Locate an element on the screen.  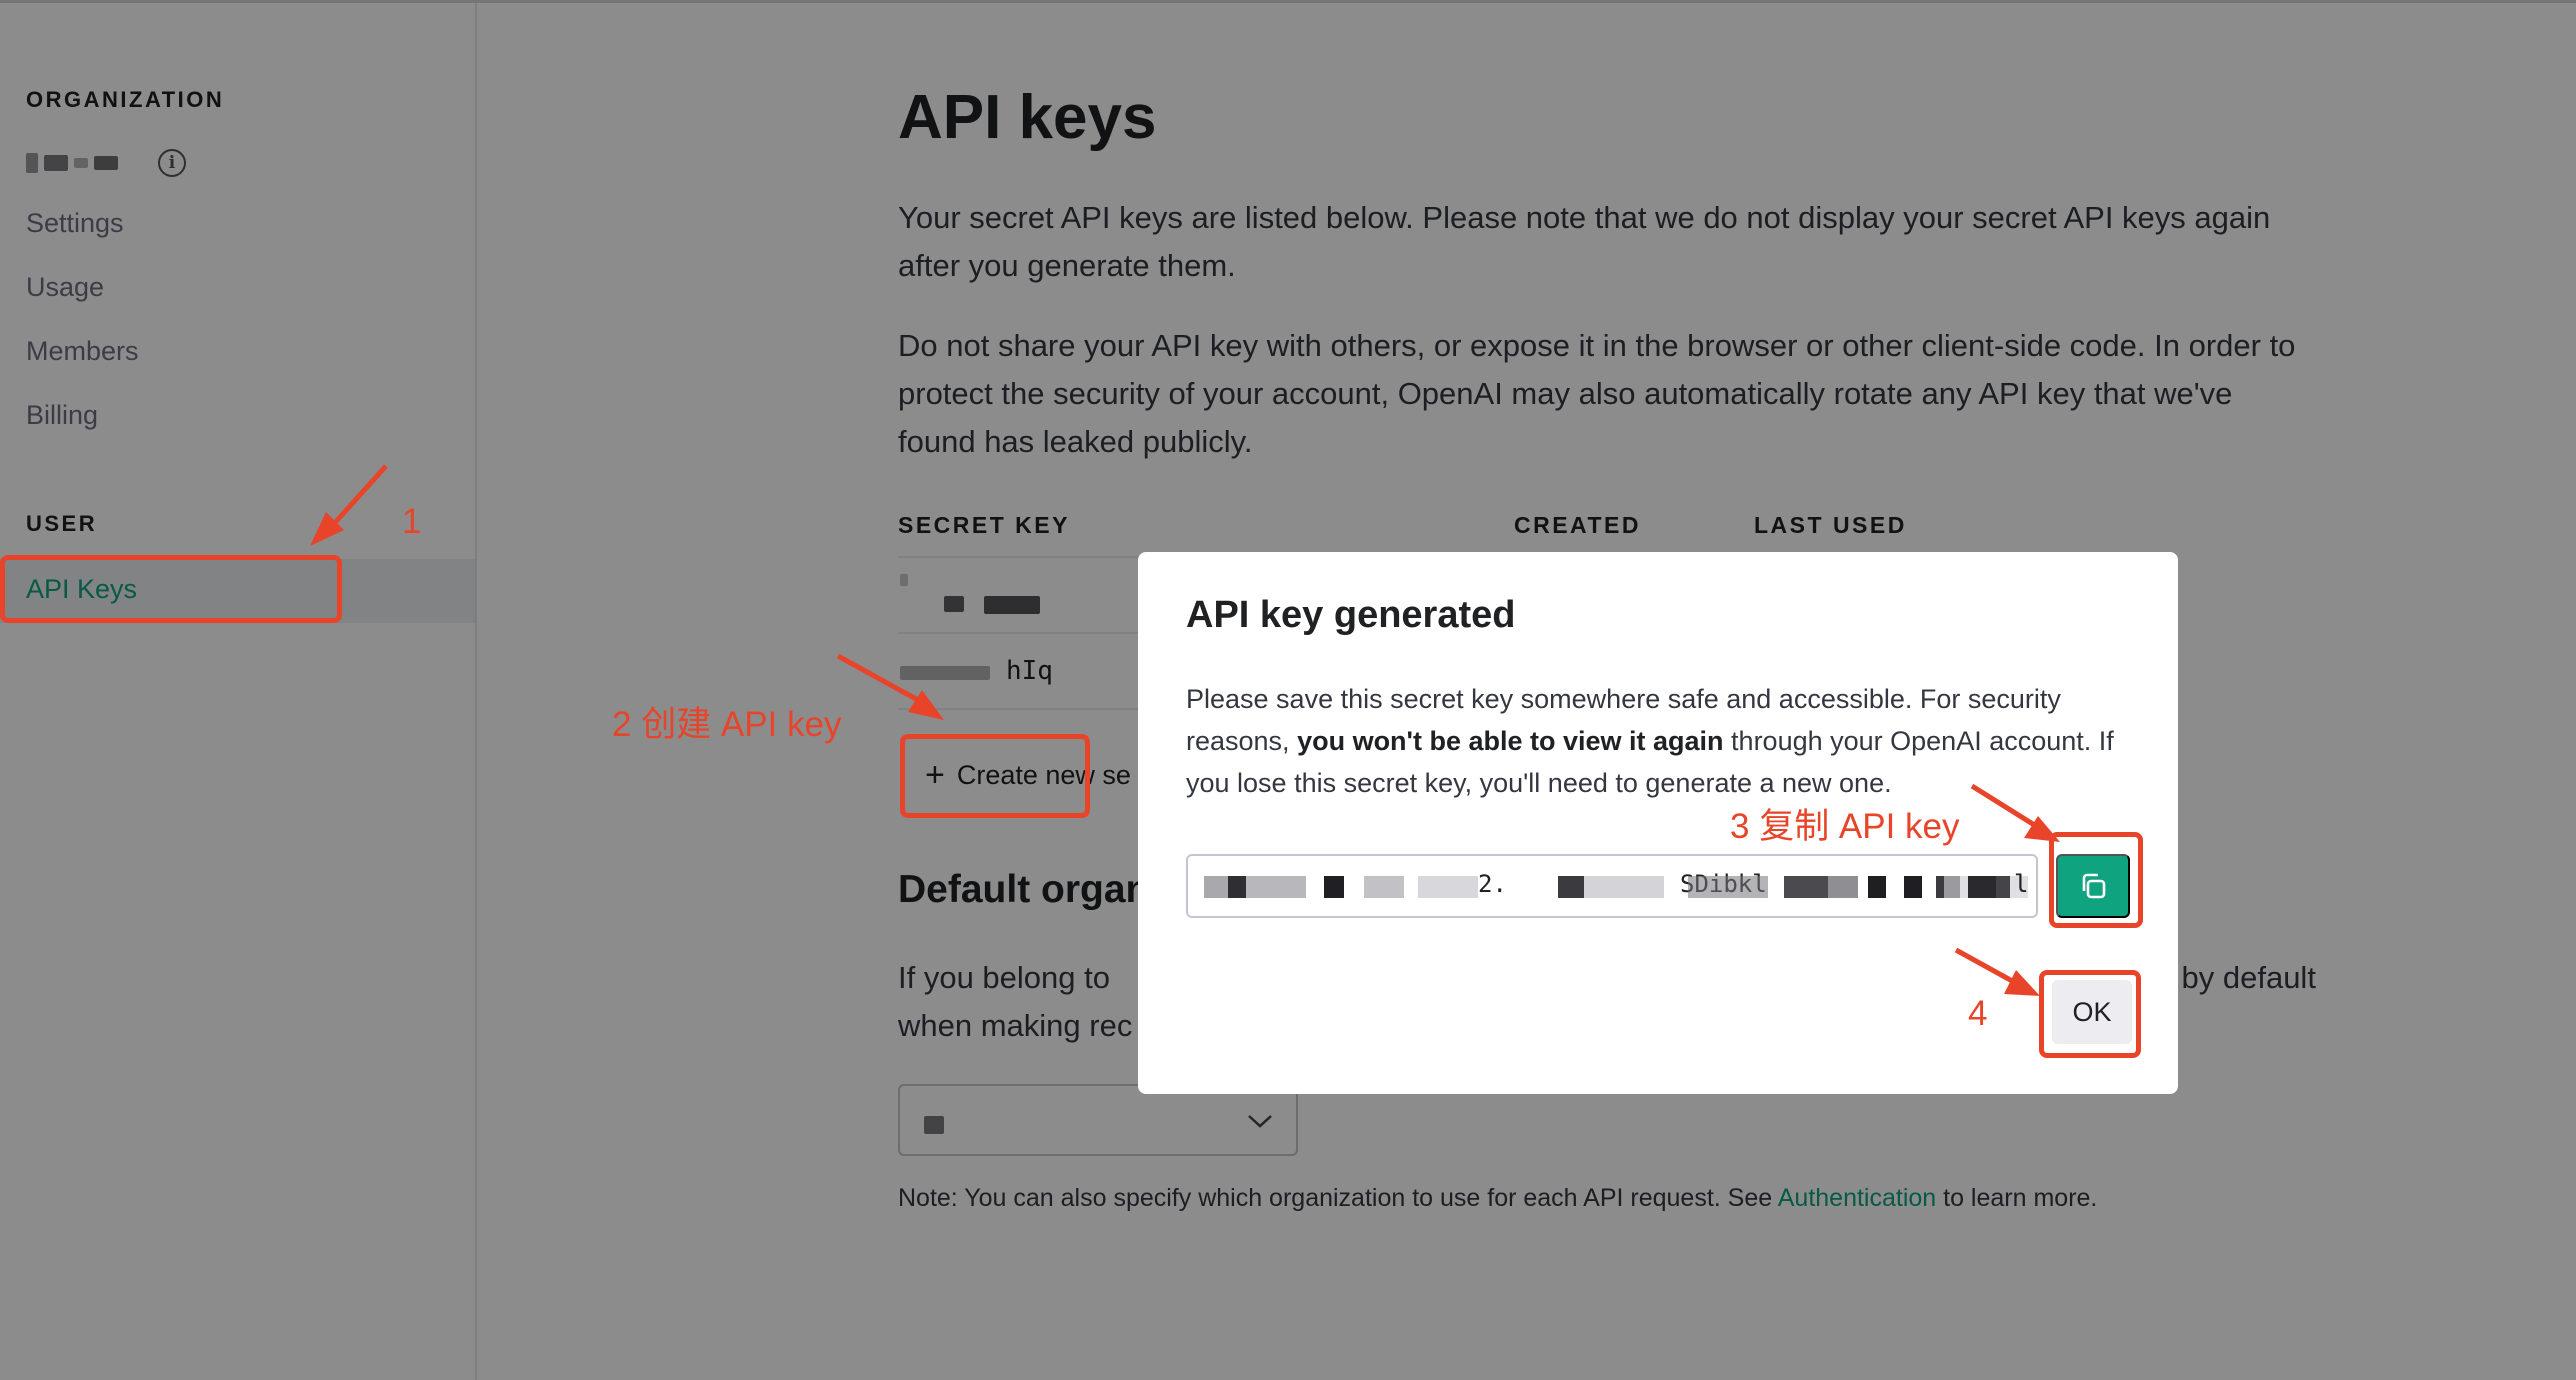
annotation-step-1: 1 is located at coordinates (412, 521).